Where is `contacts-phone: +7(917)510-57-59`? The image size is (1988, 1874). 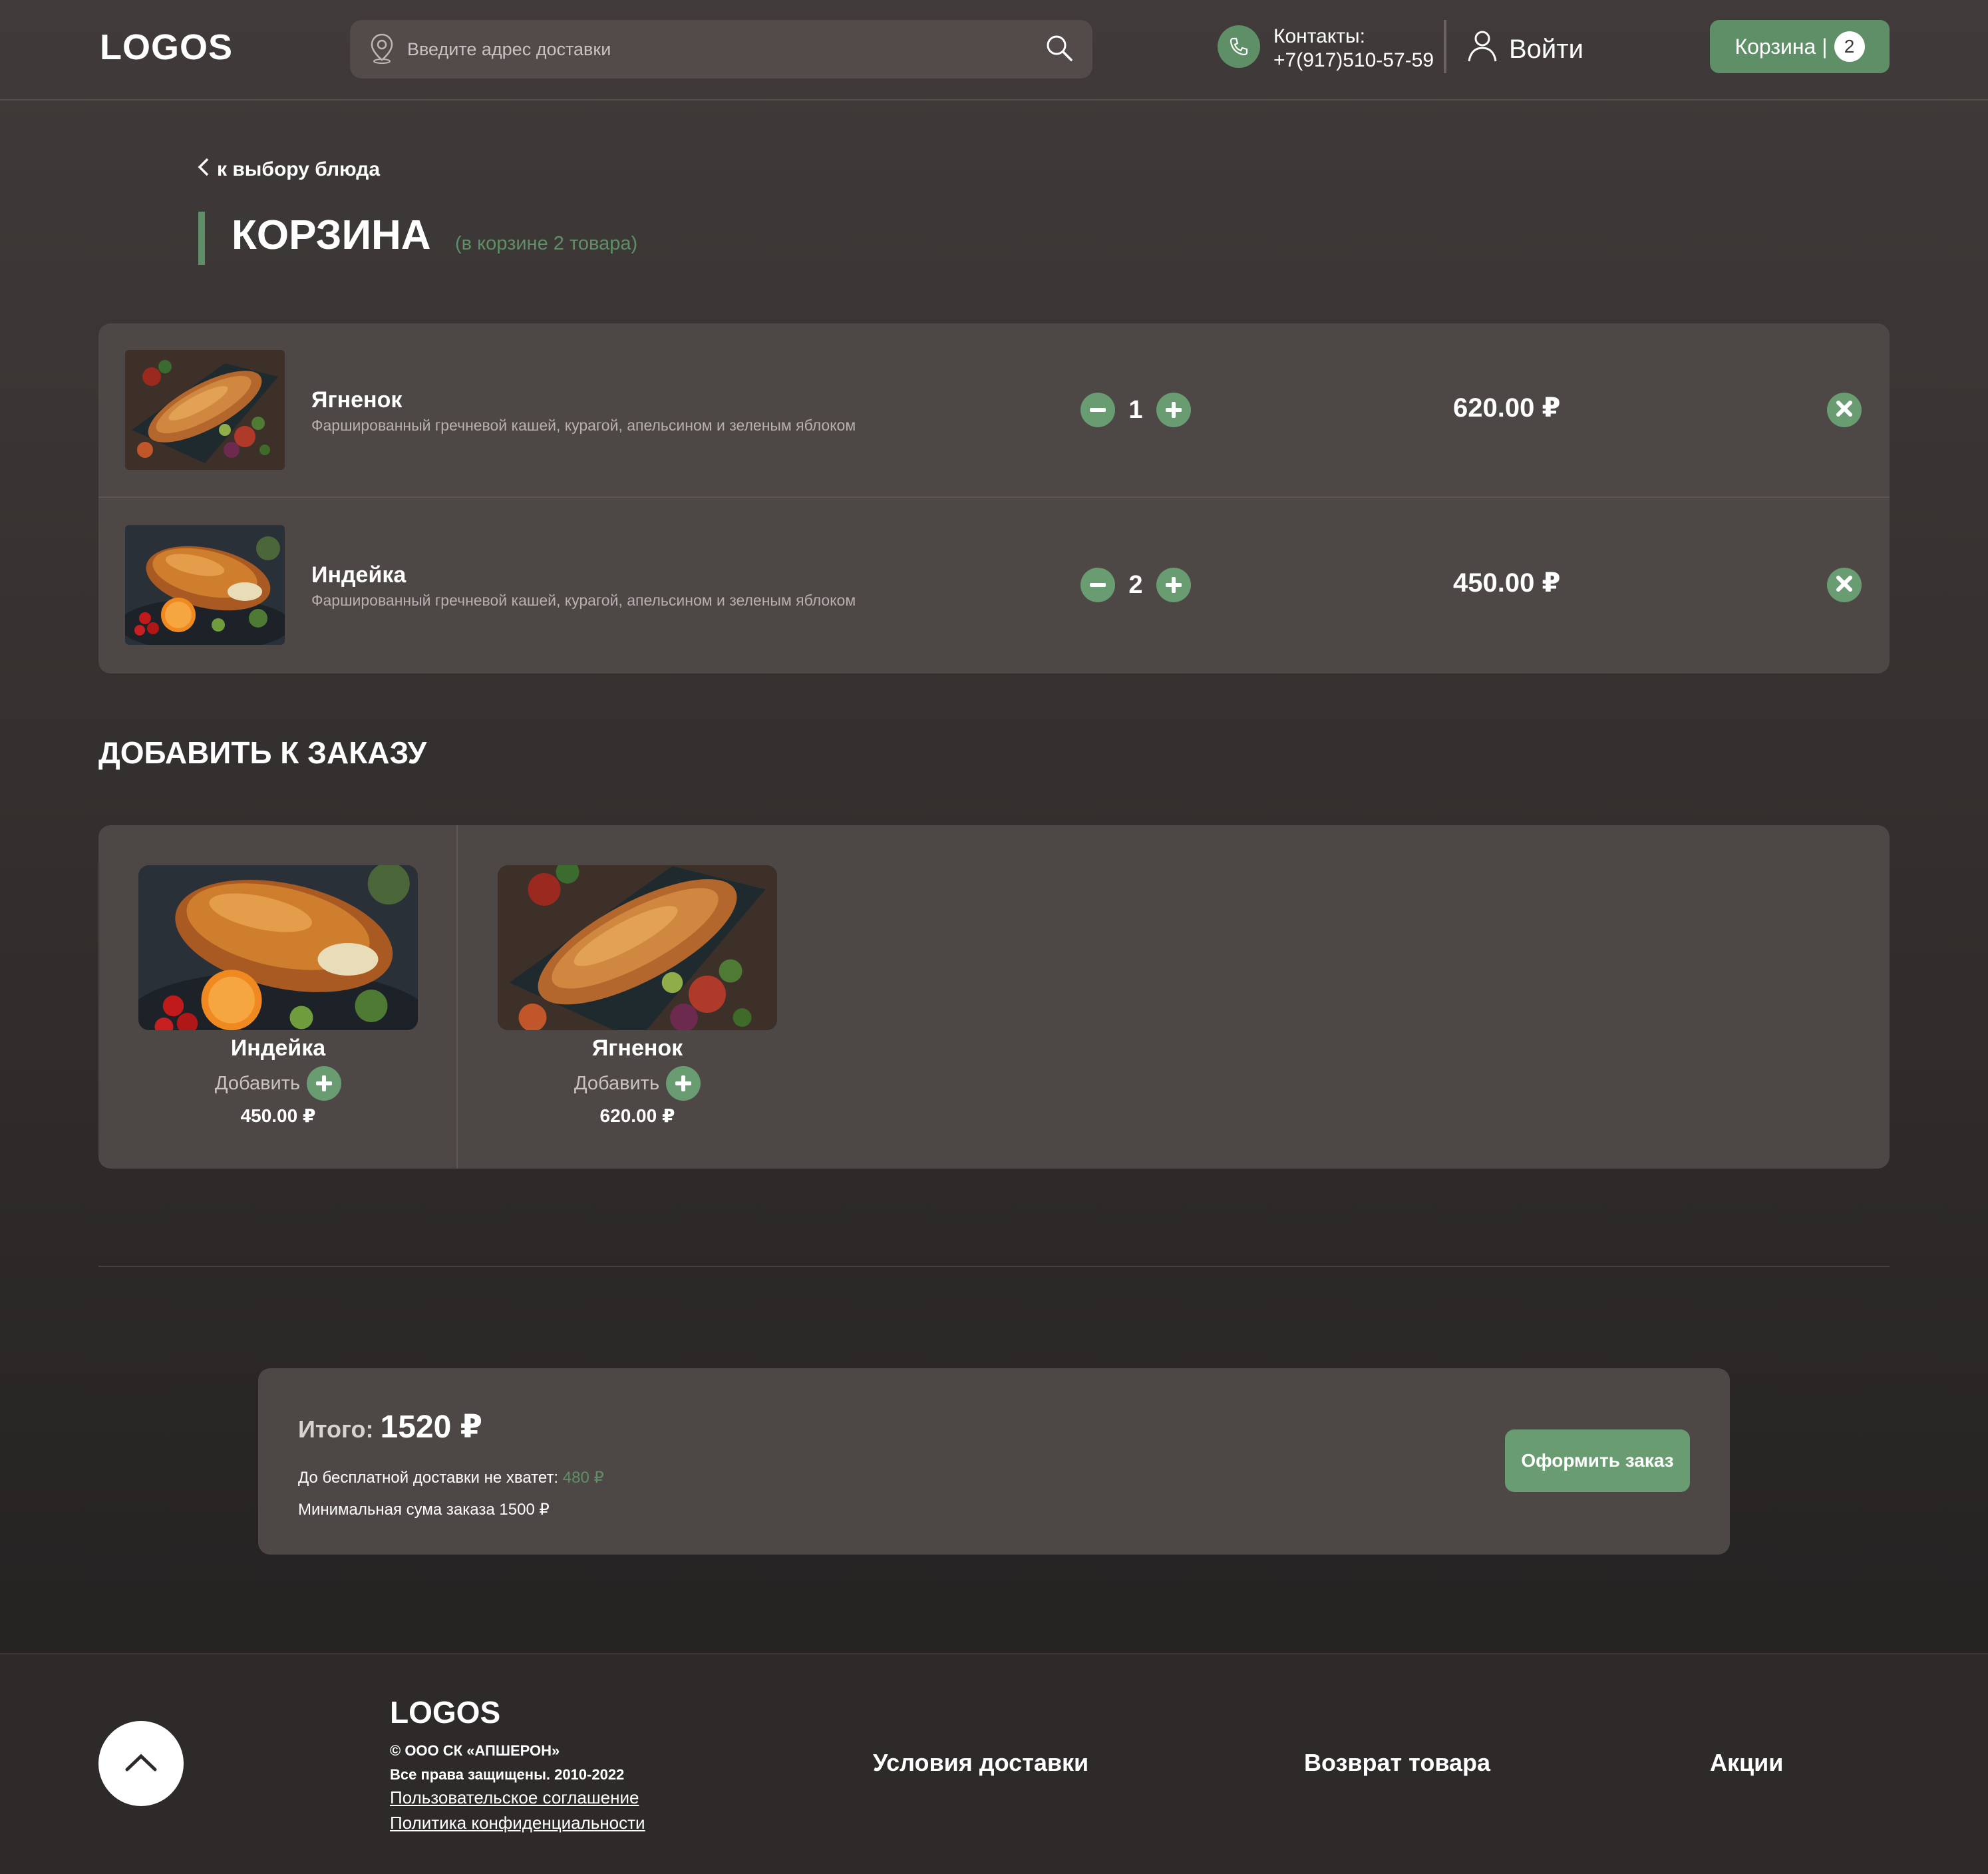
contacts-phone: +7(917)510-57-59 is located at coordinates (1353, 60).